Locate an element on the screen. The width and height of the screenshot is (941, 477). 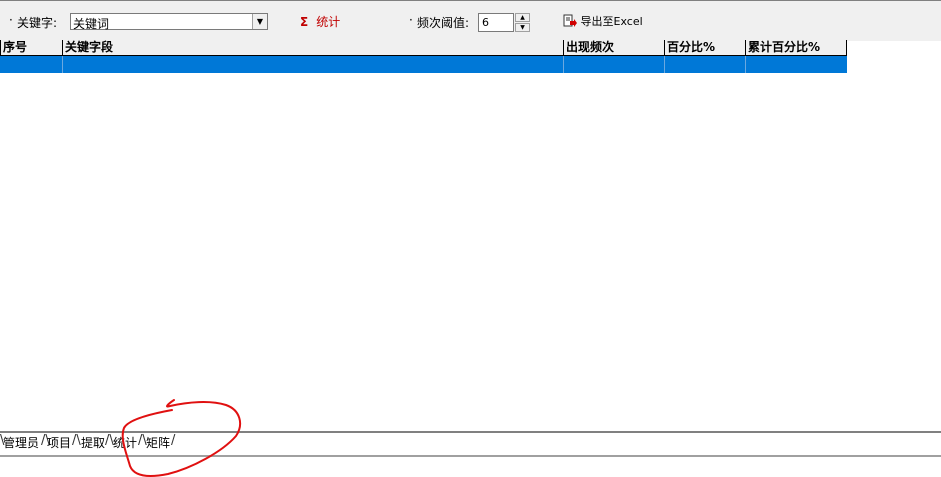
keyword-combobox: 关键词 ▼ is located at coordinates (169, 22).